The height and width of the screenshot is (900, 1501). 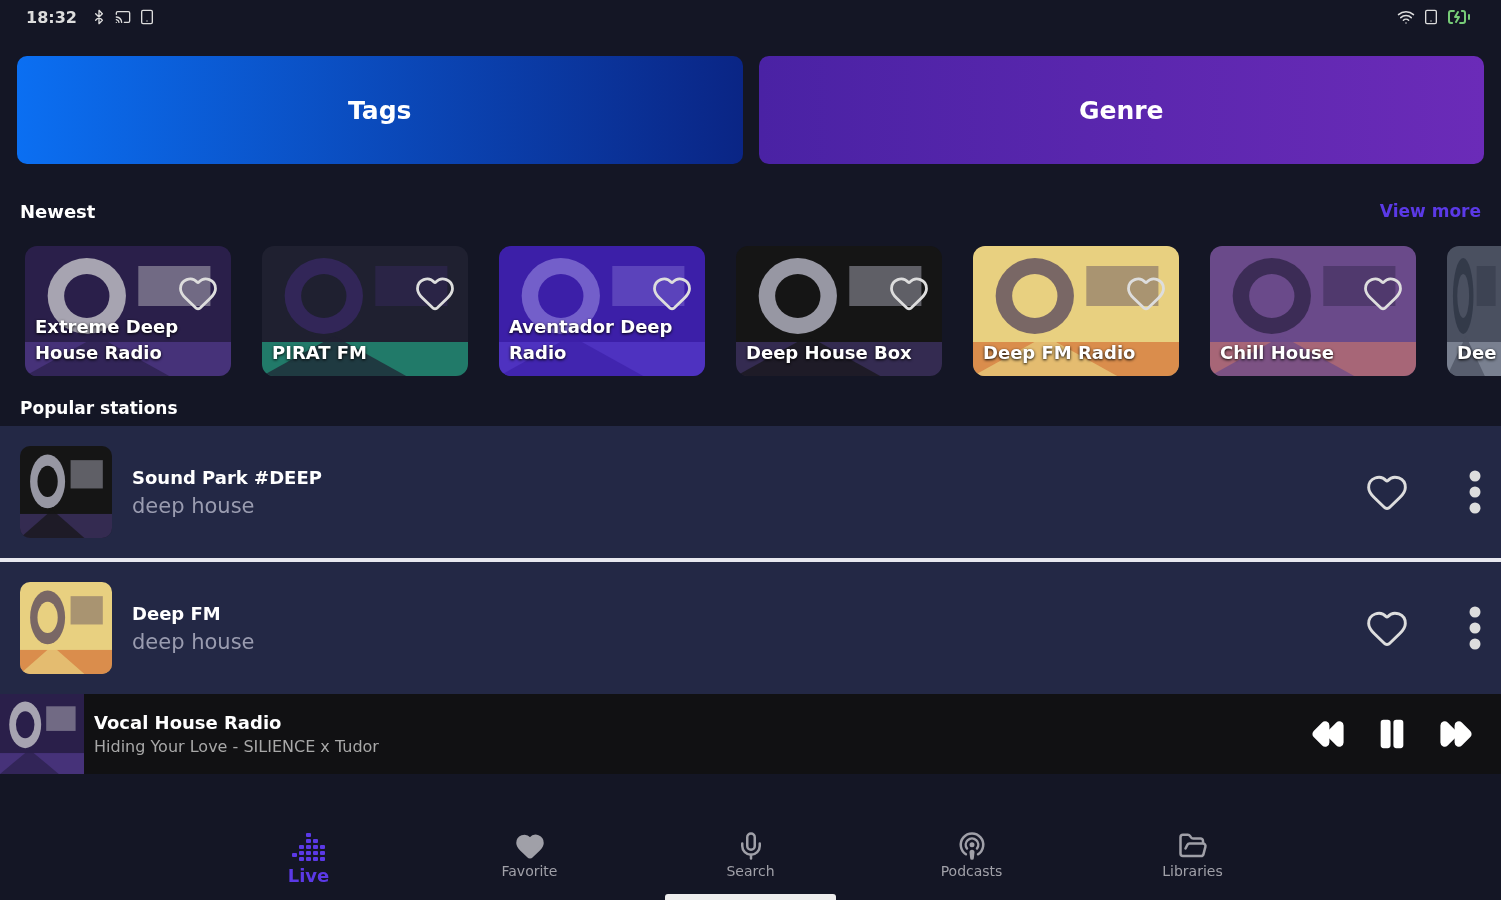 What do you see at coordinates (320, 353) in the screenshot?
I see `station-name: PIRAT FM` at bounding box center [320, 353].